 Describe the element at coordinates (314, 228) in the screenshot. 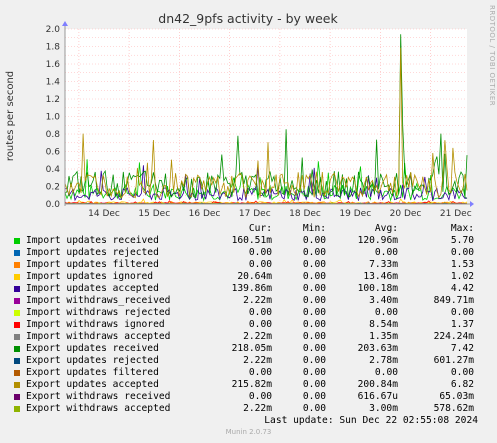

I see `legend-header-min: Min:` at that location.